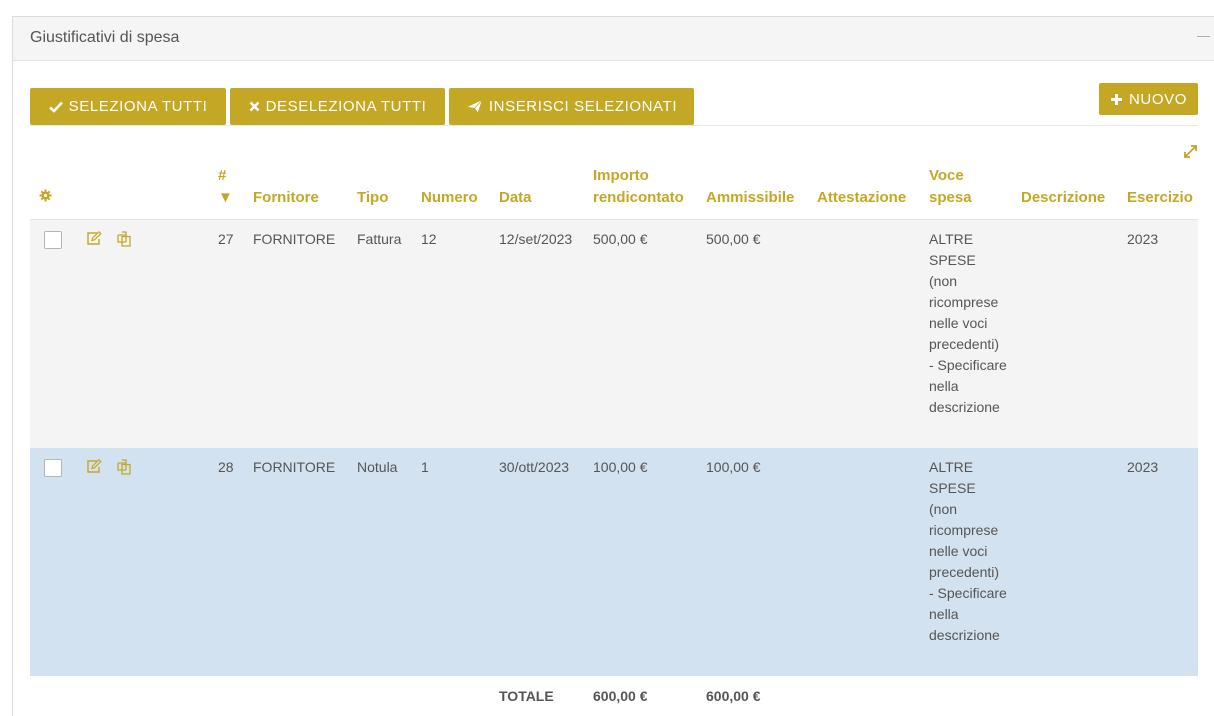 This screenshot has width=1214, height=716. Describe the element at coordinates (546, 192) in the screenshot. I see `column-header-data: Data` at that location.